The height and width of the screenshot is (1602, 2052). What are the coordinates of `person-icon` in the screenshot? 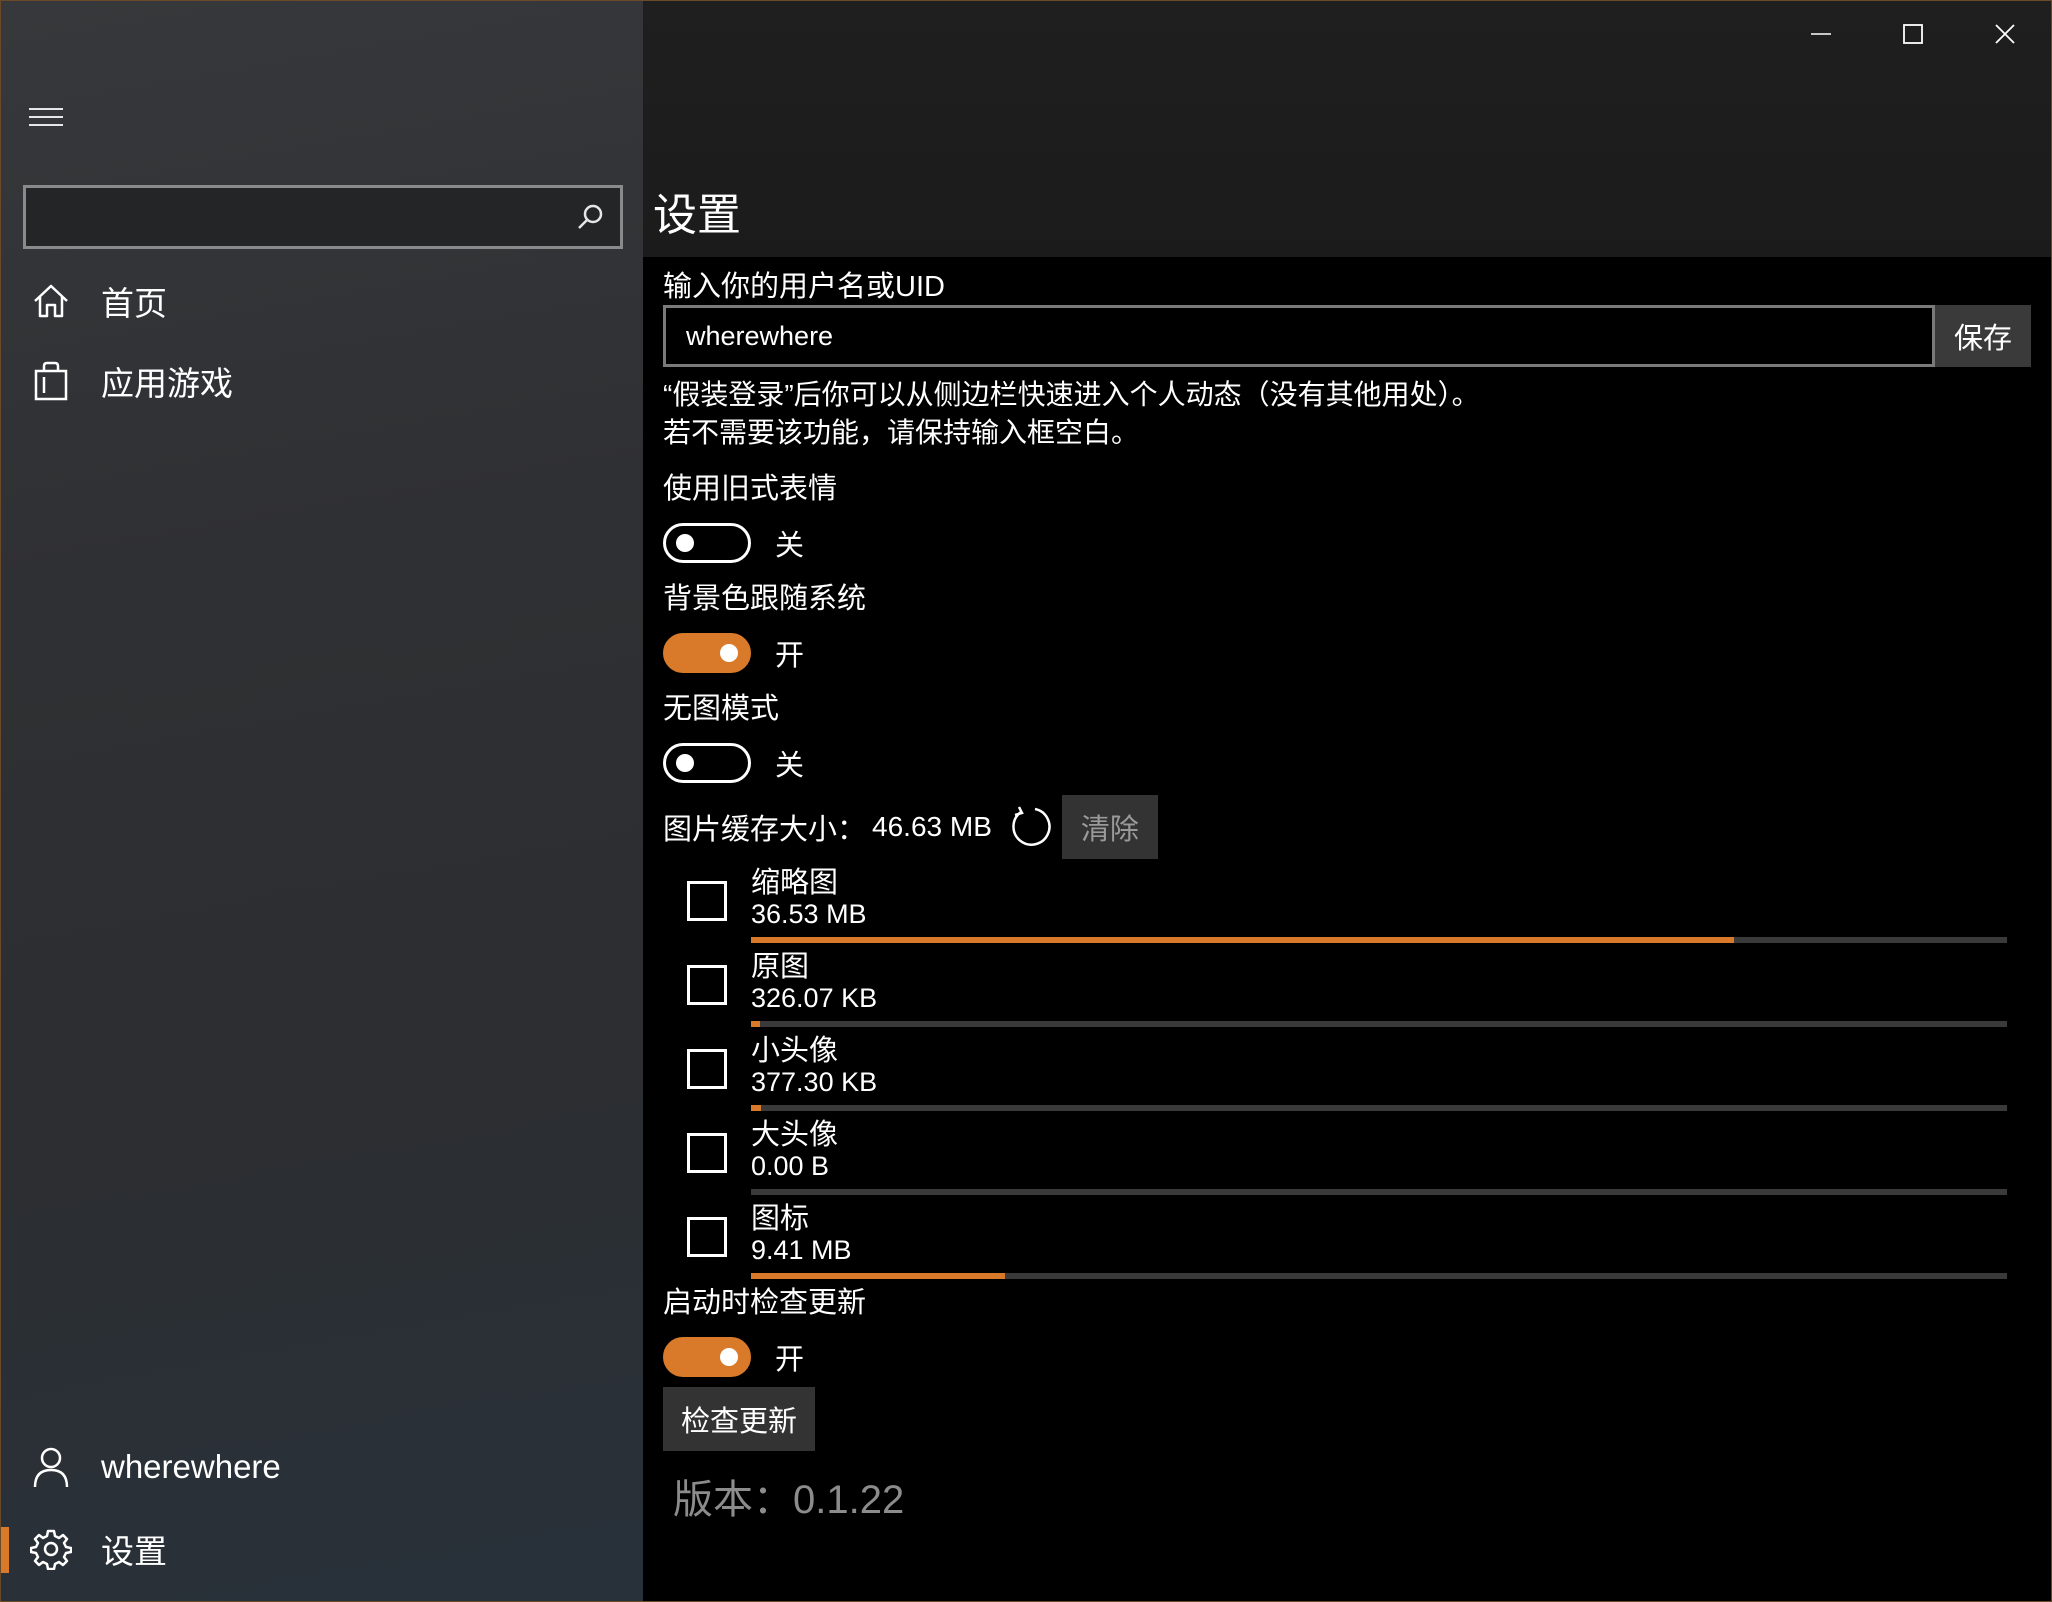 It's located at (51, 1467).